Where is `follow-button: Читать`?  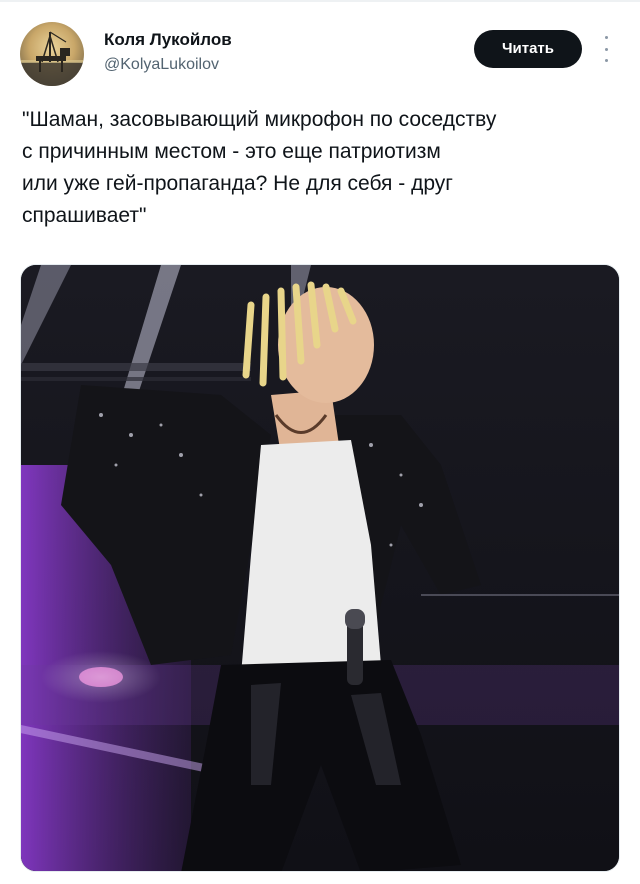 follow-button: Читать is located at coordinates (528, 49).